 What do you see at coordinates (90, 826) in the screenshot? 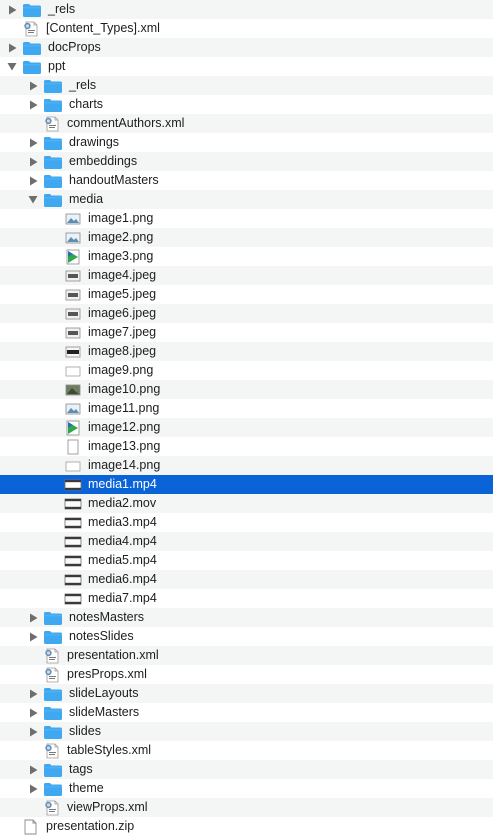
I see `file-name-label: presentation.zip` at bounding box center [90, 826].